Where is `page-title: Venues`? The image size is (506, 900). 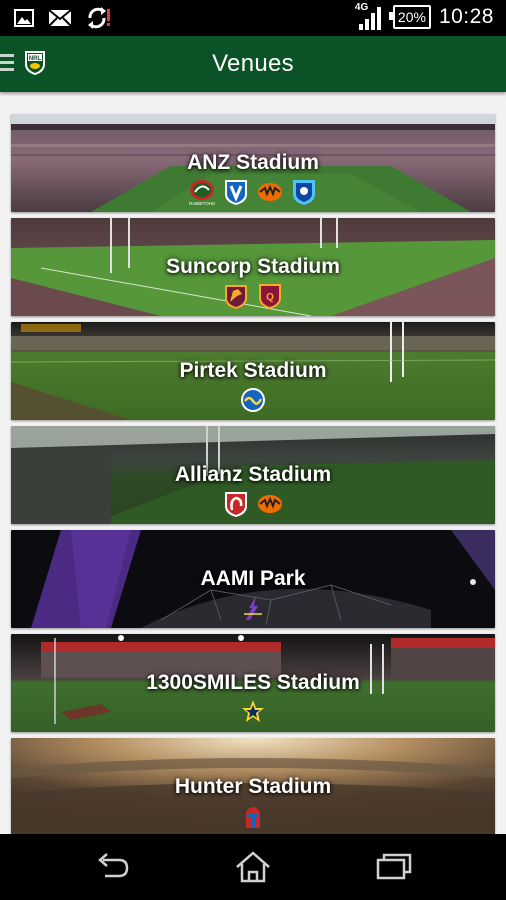 page-title: Venues is located at coordinates (253, 63).